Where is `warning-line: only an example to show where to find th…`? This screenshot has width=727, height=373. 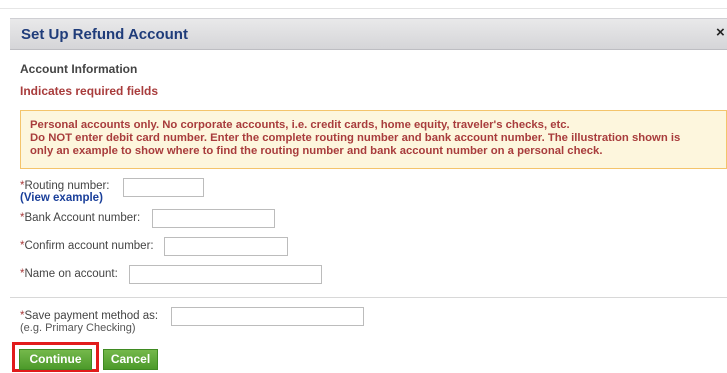 warning-line: only an example to show where to find th… is located at coordinates (316, 151).